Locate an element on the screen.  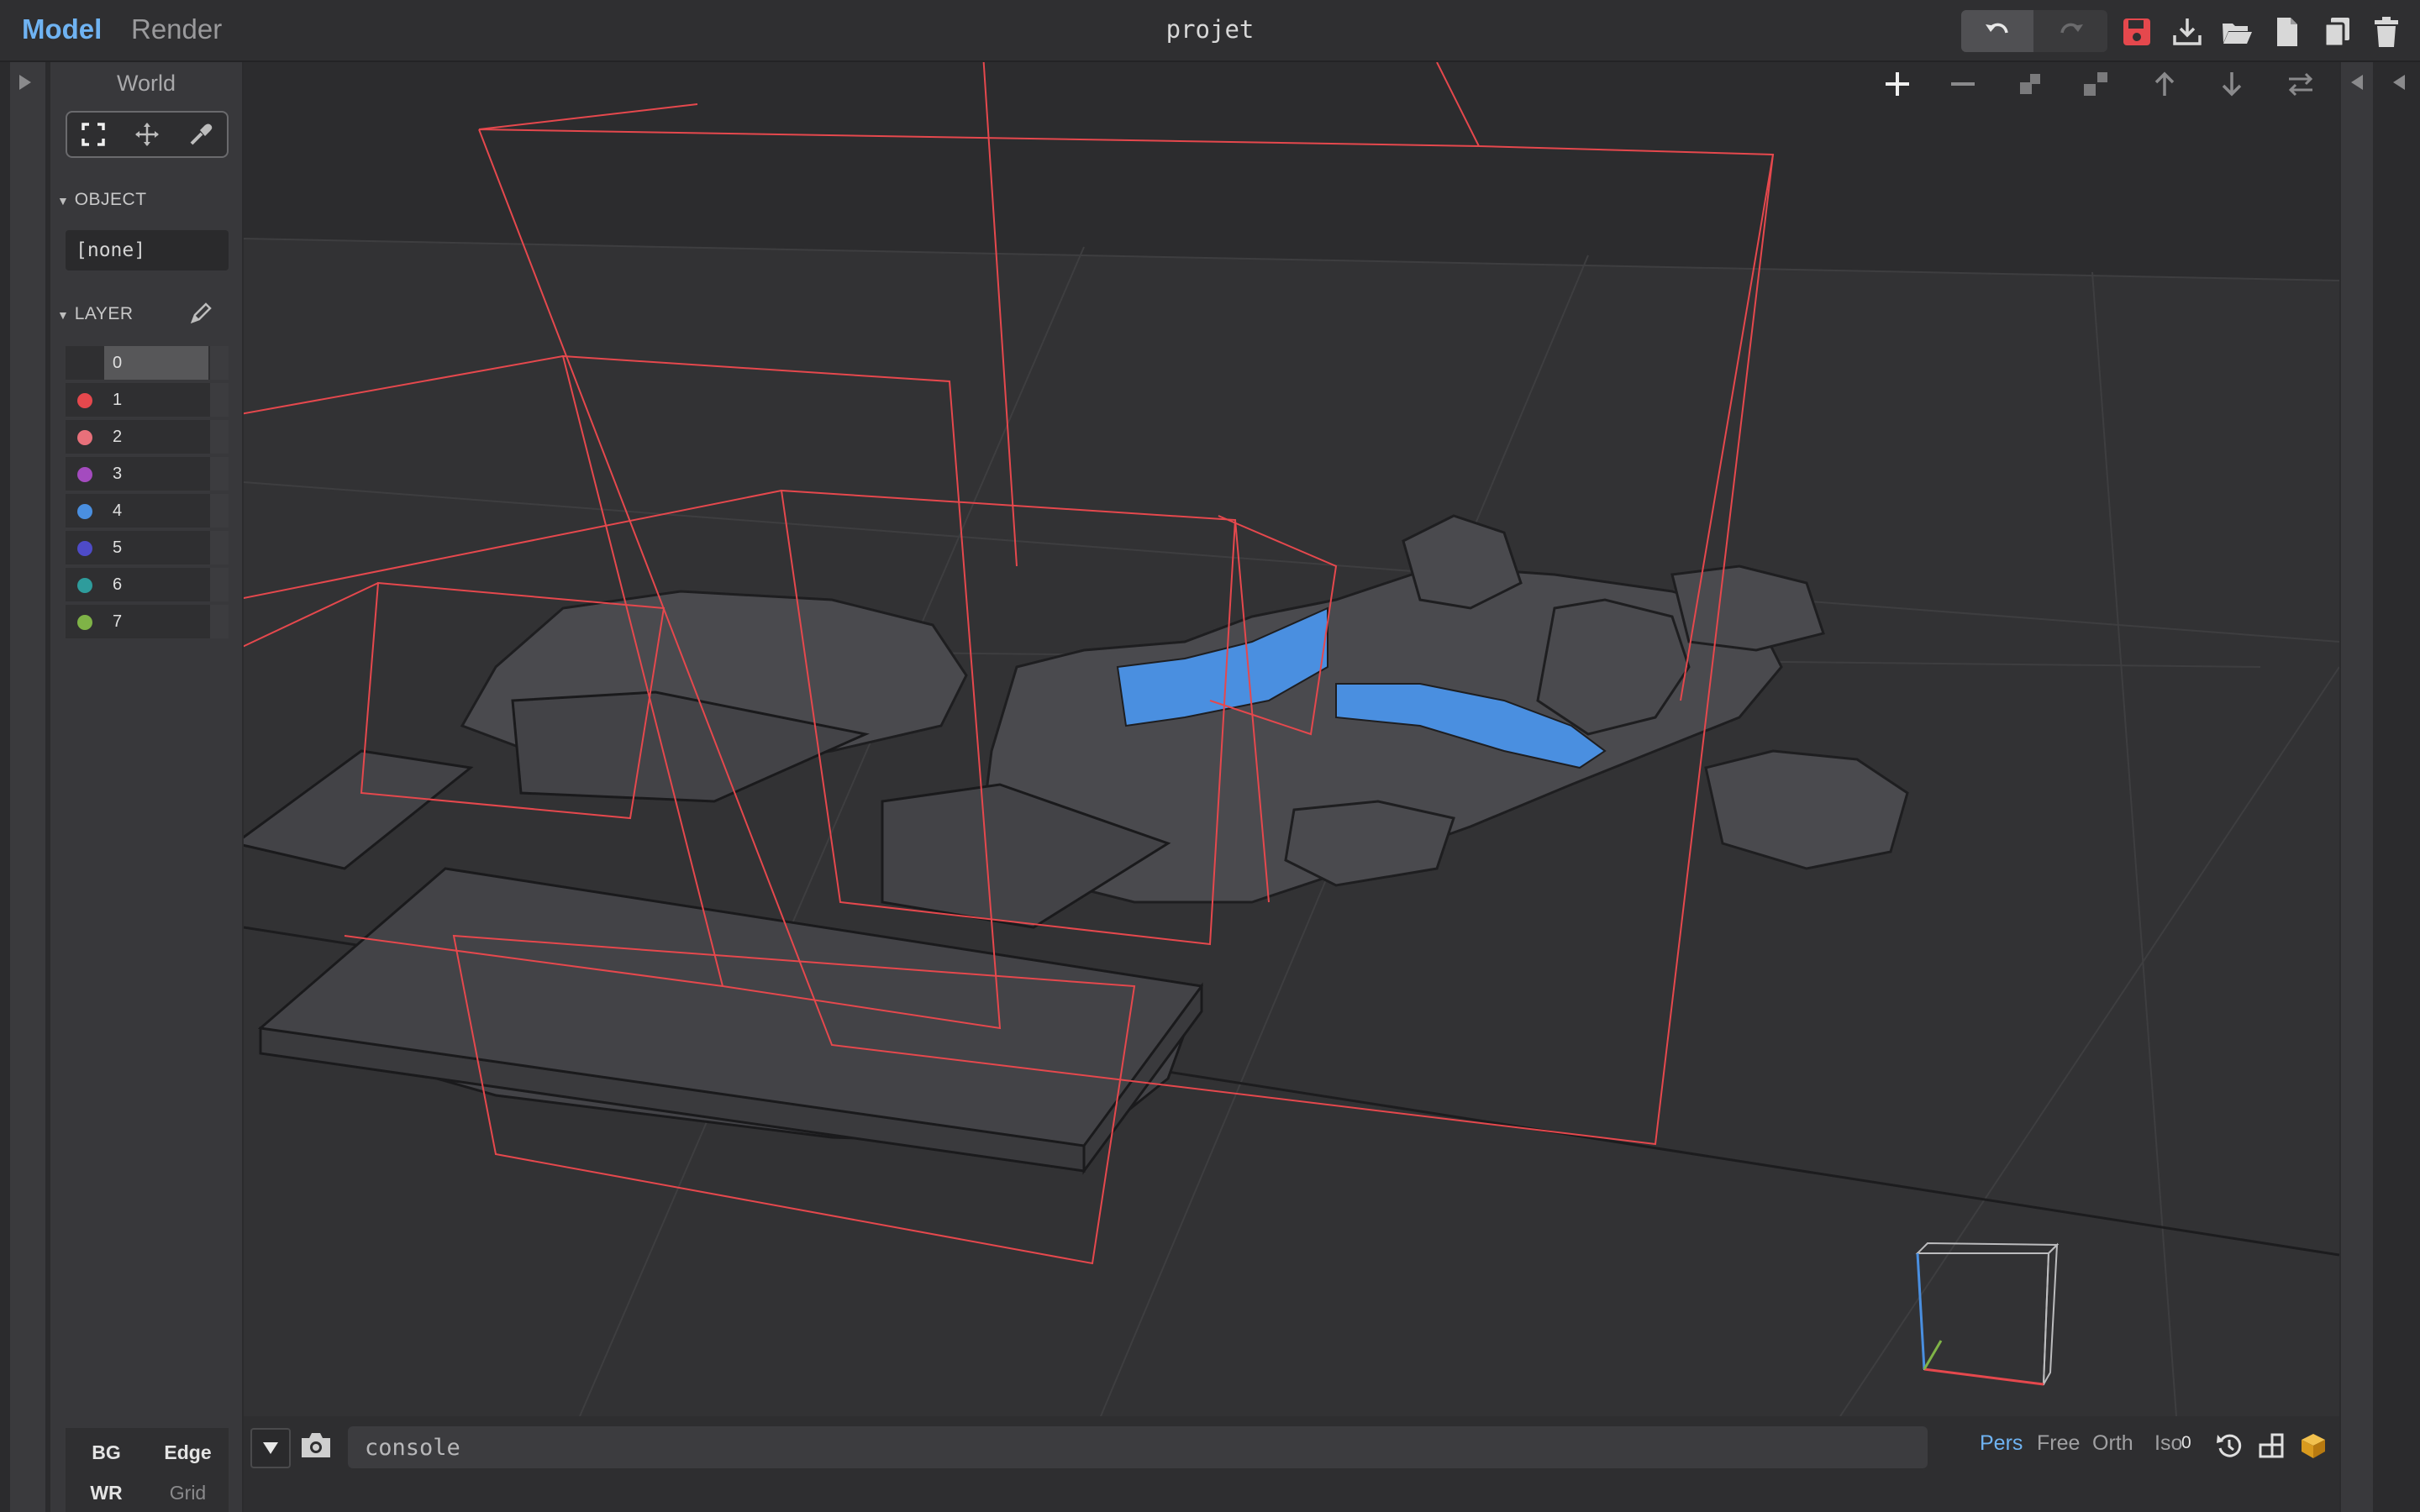
world-sidebar: World ▼ OBJECT [none] ▼ LAYER 0 1 2 3 4 is located at coordinates (146, 787).